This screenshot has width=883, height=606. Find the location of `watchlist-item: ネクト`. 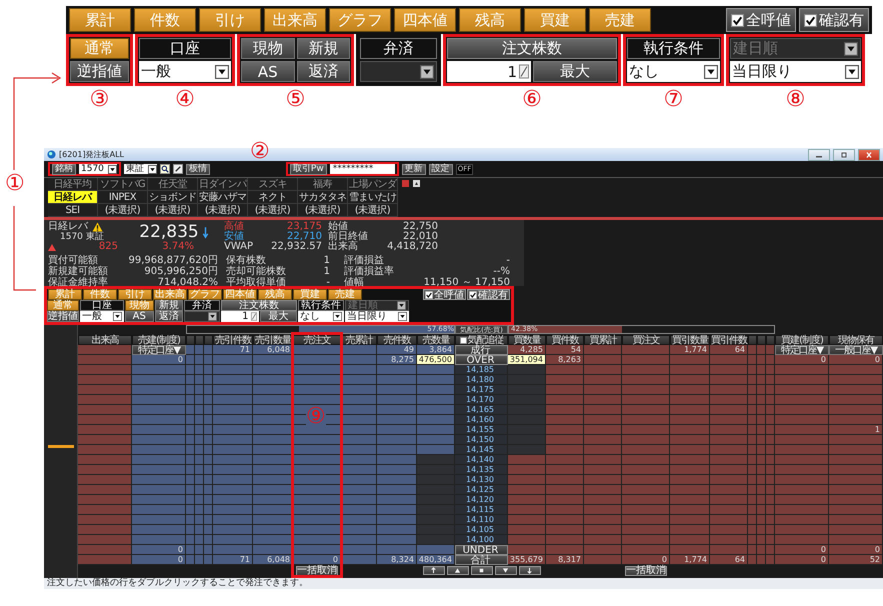

watchlist-item: ネクト is located at coordinates (273, 197).